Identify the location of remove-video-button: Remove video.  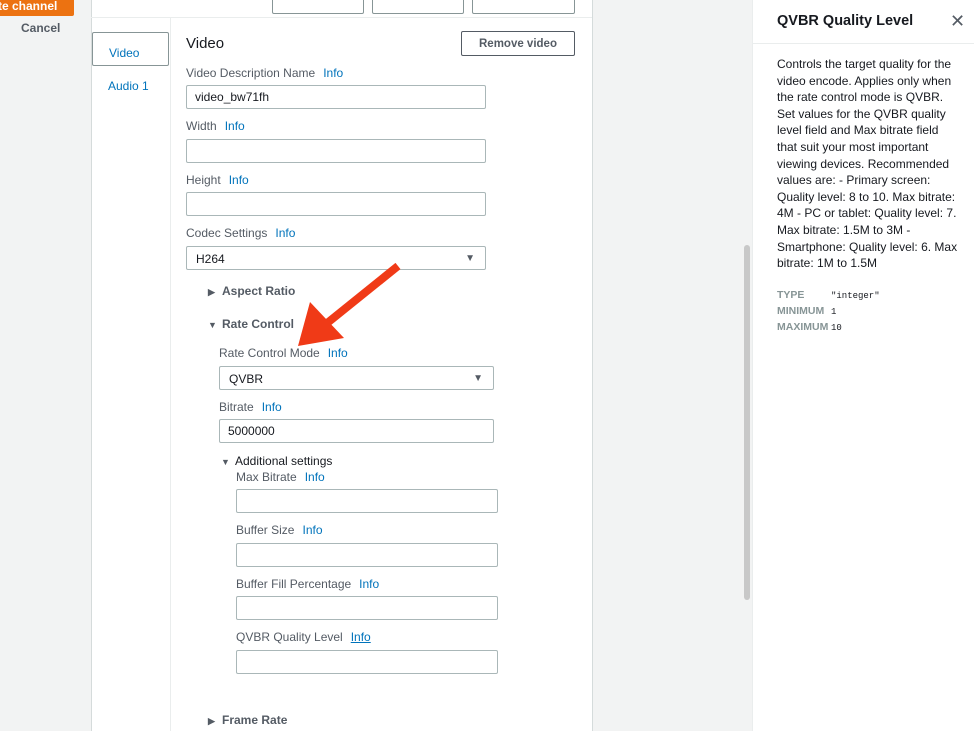
(518, 43).